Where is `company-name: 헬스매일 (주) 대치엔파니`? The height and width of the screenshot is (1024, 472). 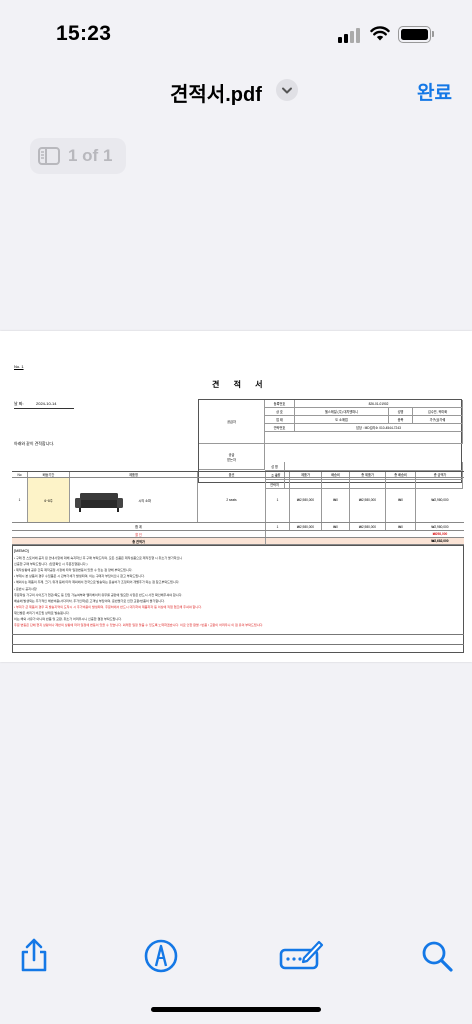 company-name: 헬스매일 (주) 대치엔파니 is located at coordinates (342, 412).